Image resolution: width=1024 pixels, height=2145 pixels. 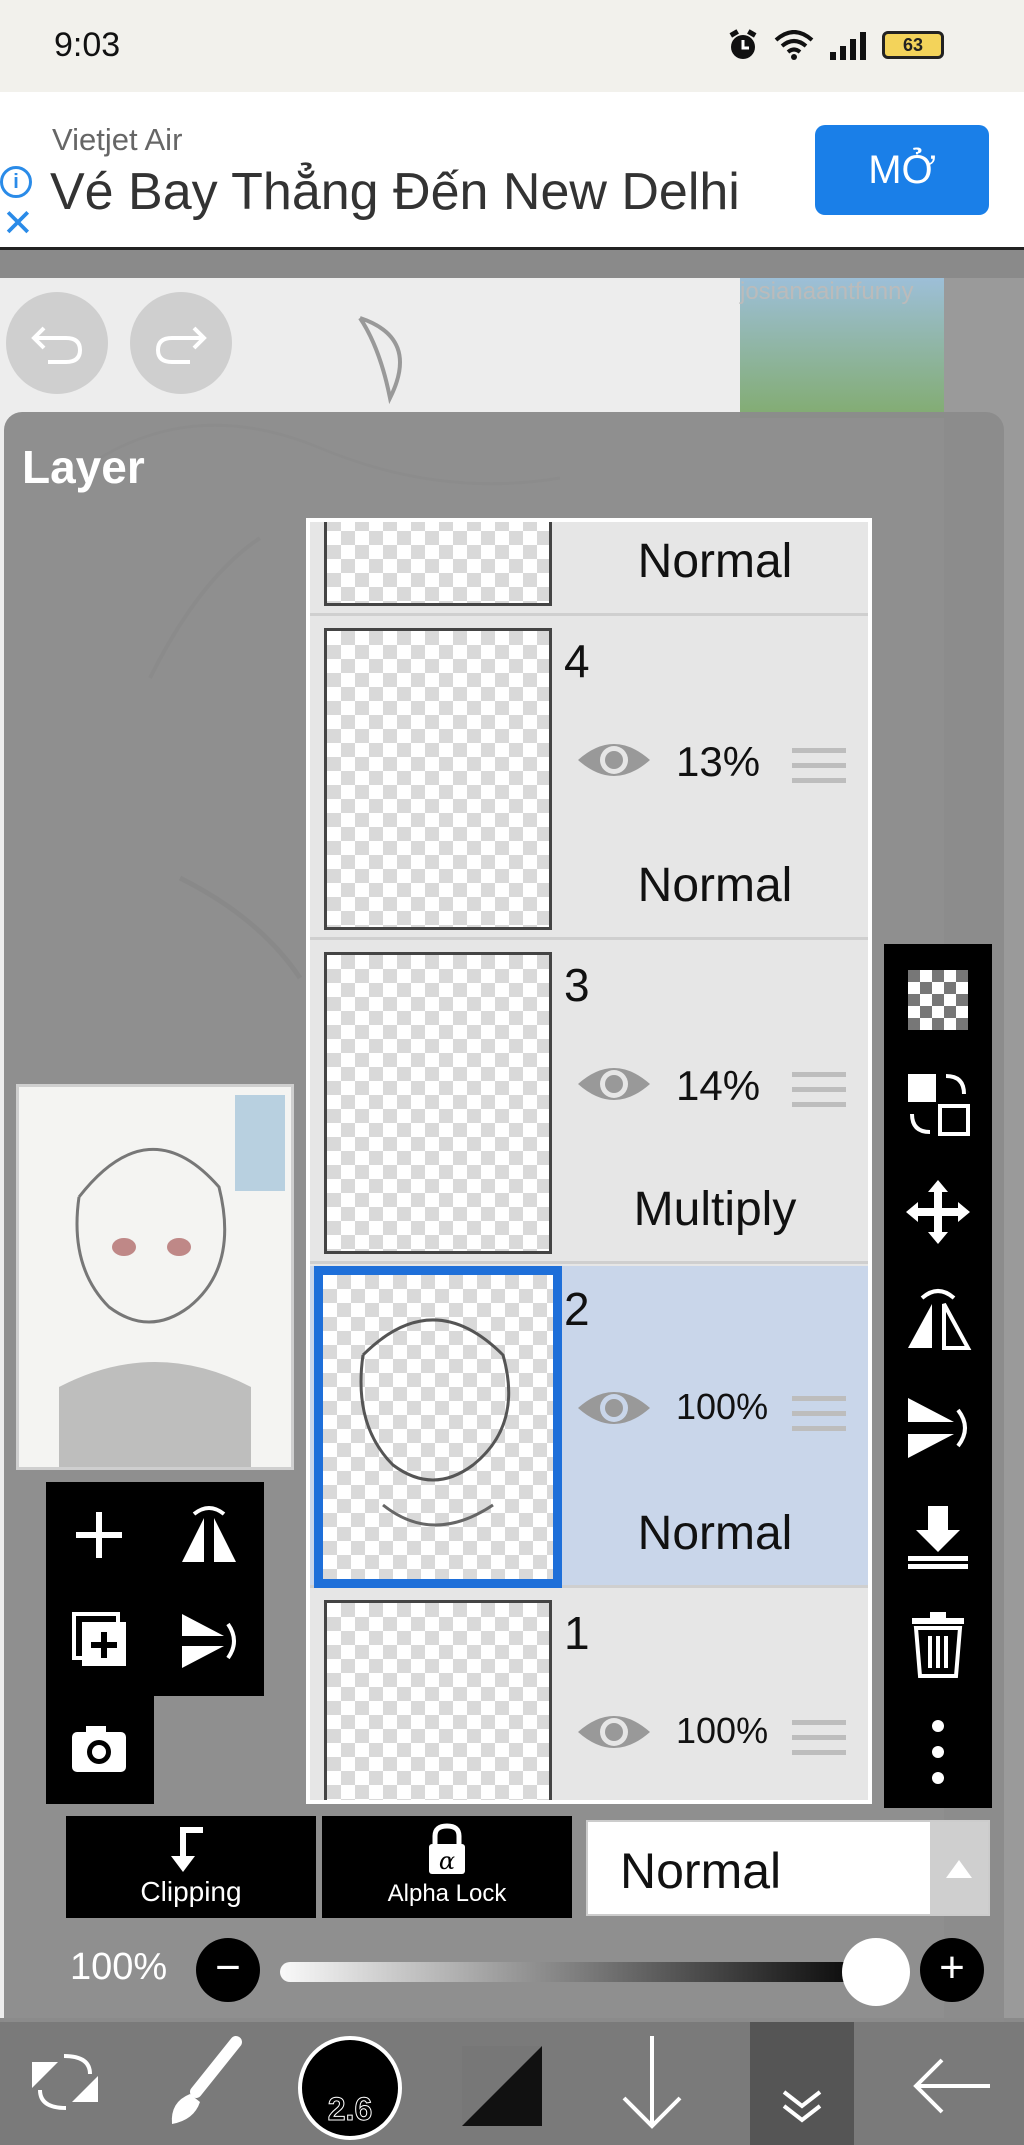 What do you see at coordinates (848, 46) in the screenshot?
I see `signal-icon` at bounding box center [848, 46].